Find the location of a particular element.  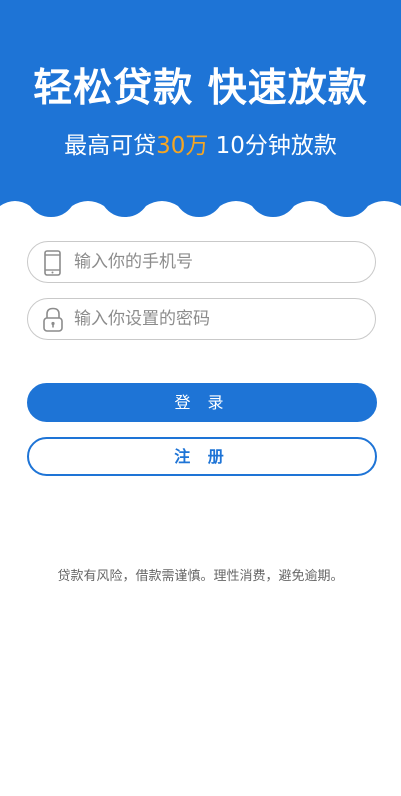

banner-subline: 最高可贷30万 10分钟放款 is located at coordinates (200, 146).